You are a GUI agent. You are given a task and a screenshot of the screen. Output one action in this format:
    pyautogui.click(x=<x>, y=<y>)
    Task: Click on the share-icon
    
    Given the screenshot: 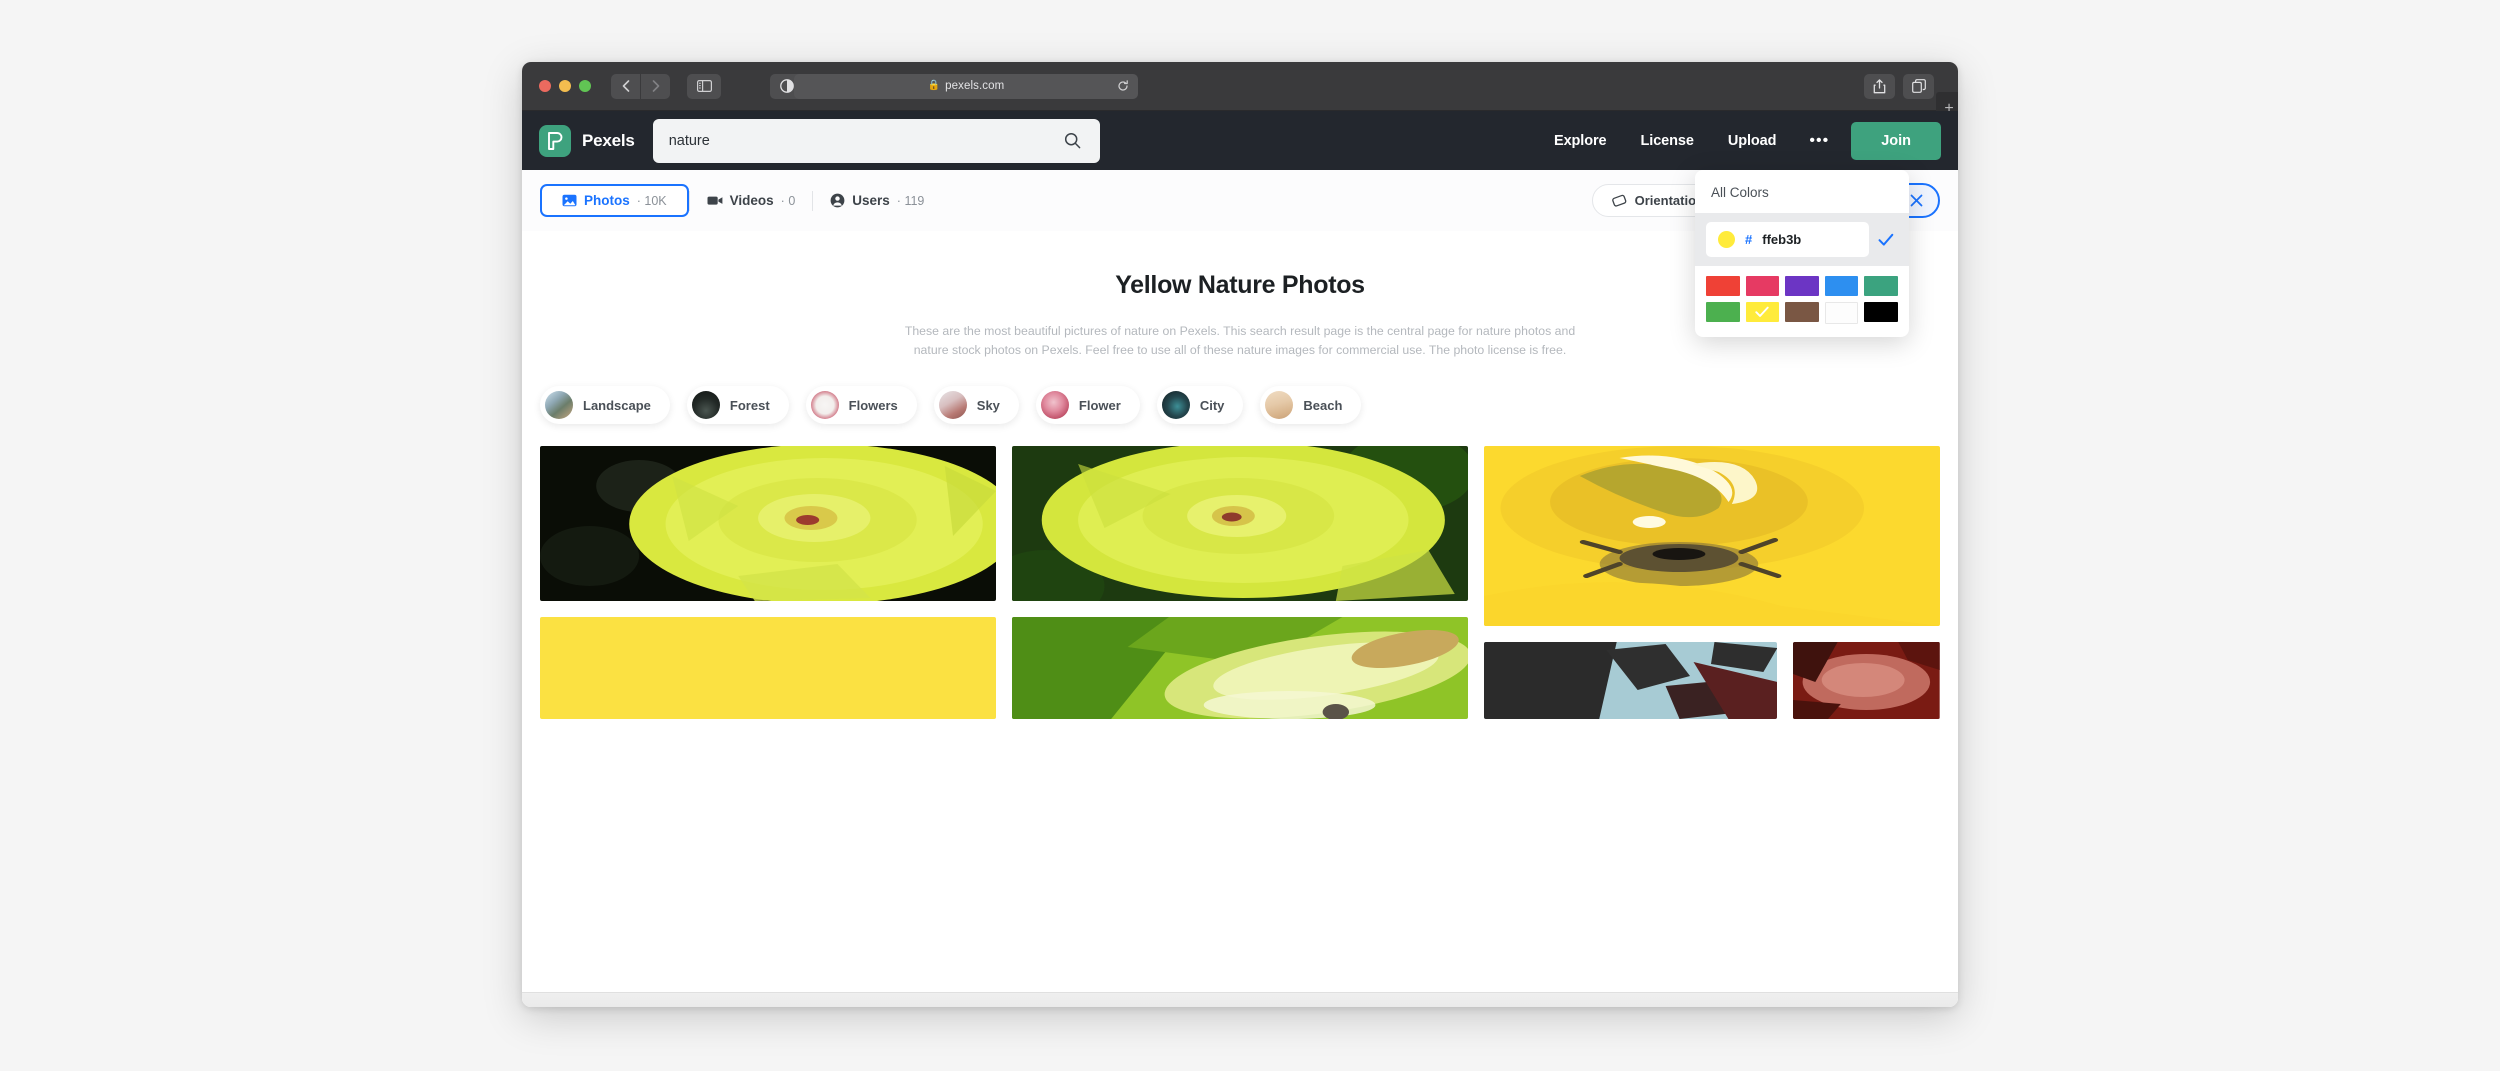 What is the action you would take?
    pyautogui.click(x=1879, y=86)
    